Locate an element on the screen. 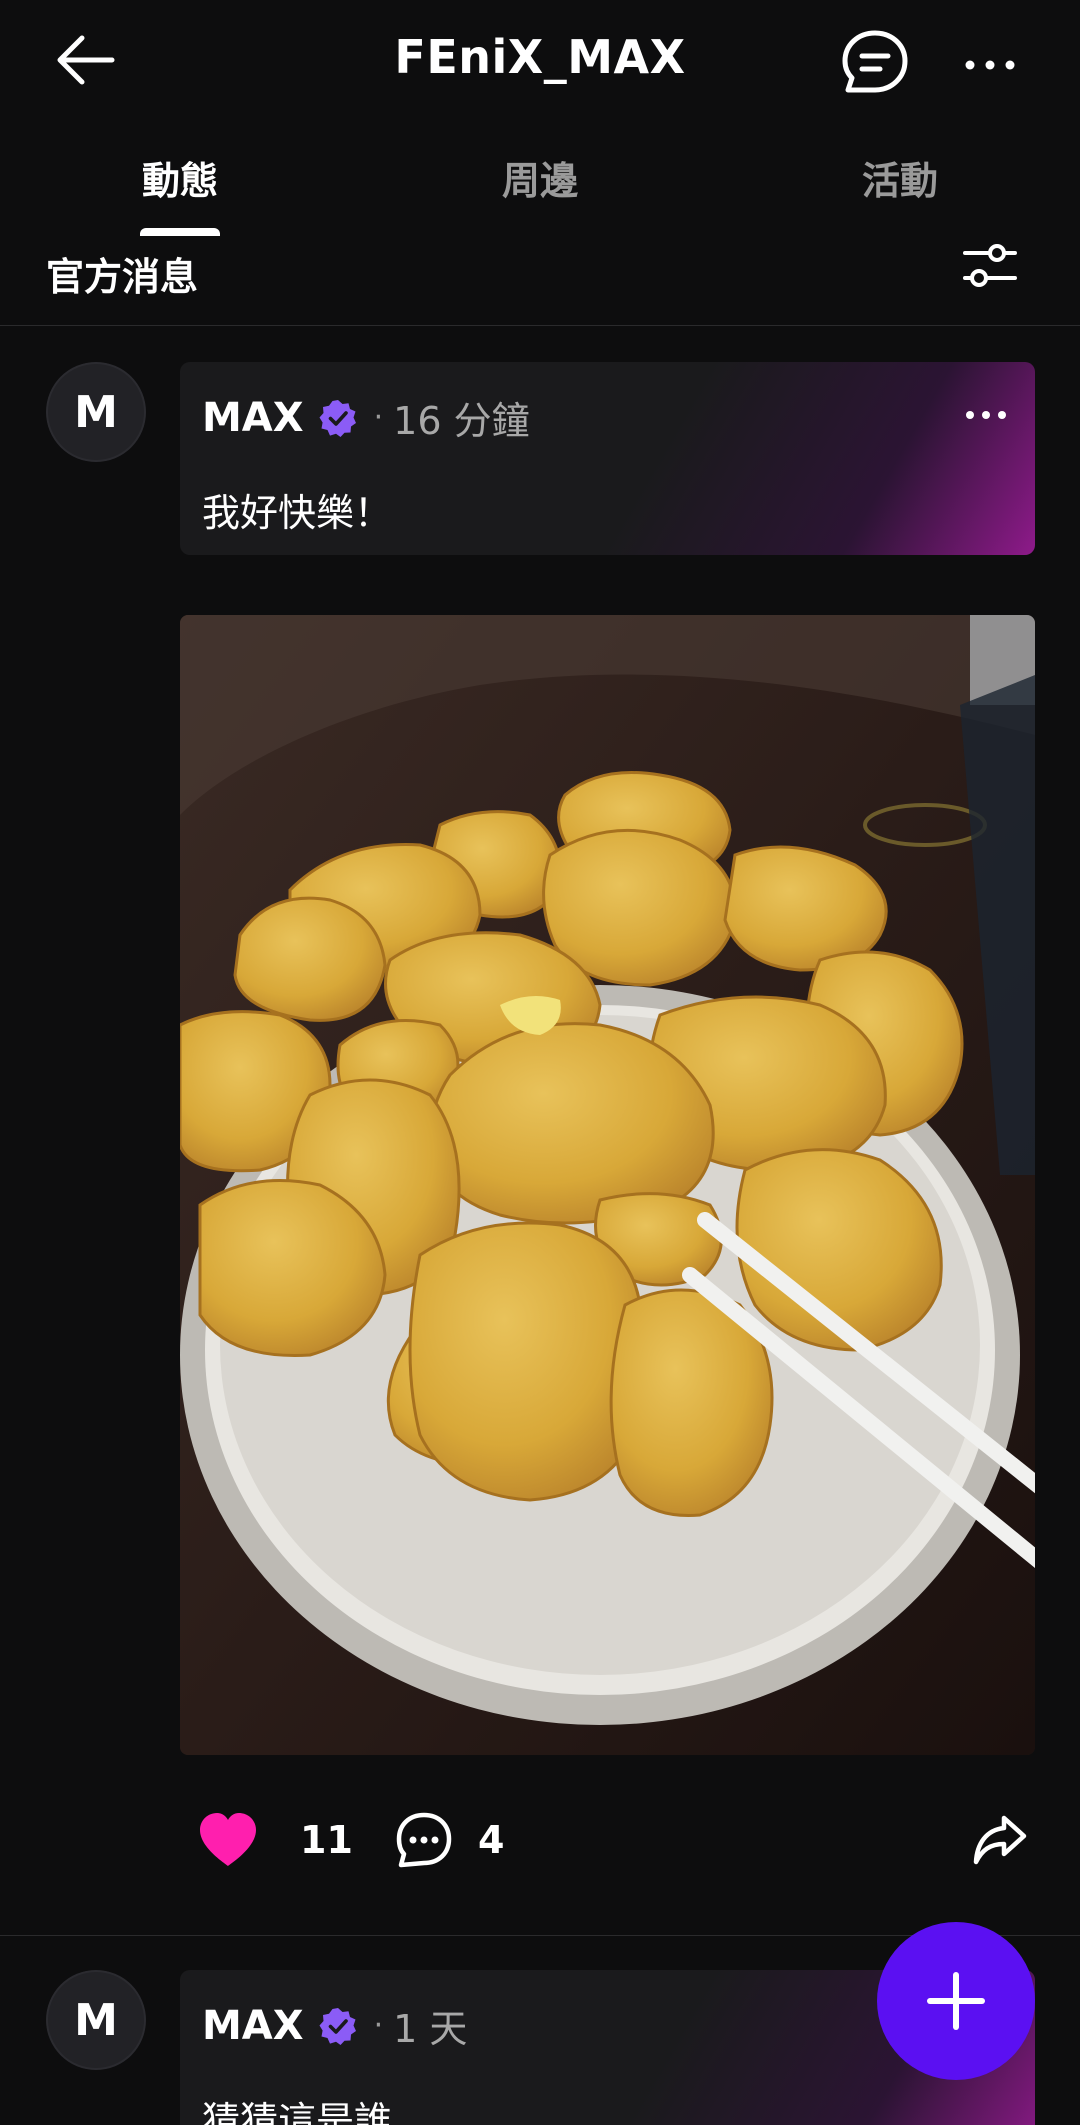 This screenshot has height=2125, width=1080. tab-active-indicator is located at coordinates (180, 232).